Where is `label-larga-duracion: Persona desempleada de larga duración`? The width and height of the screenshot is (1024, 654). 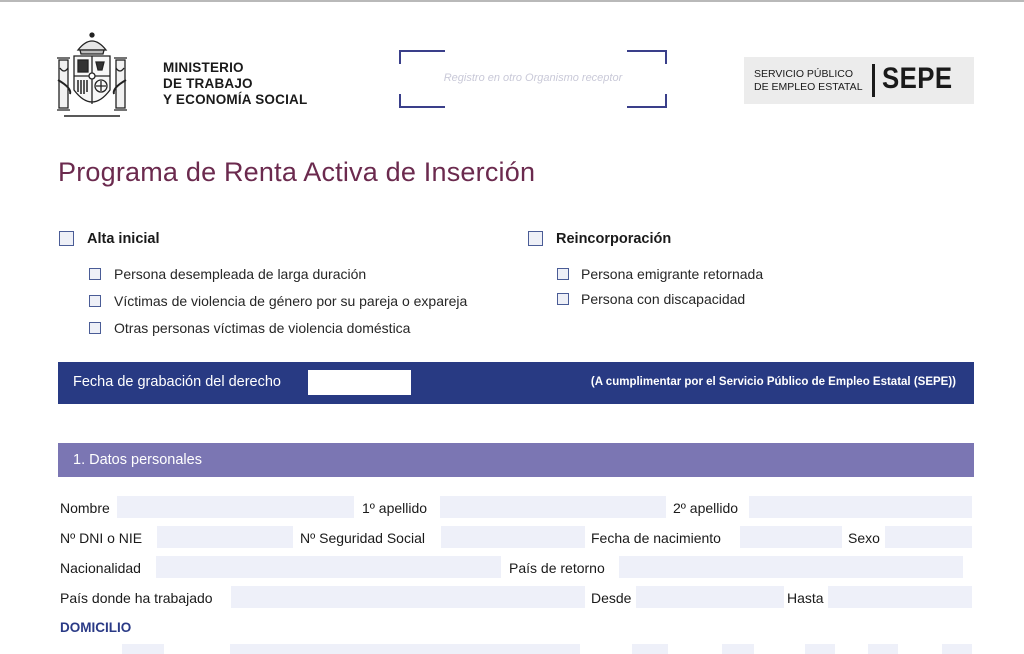
label-larga-duracion: Persona desempleada de larga duración is located at coordinates (240, 274).